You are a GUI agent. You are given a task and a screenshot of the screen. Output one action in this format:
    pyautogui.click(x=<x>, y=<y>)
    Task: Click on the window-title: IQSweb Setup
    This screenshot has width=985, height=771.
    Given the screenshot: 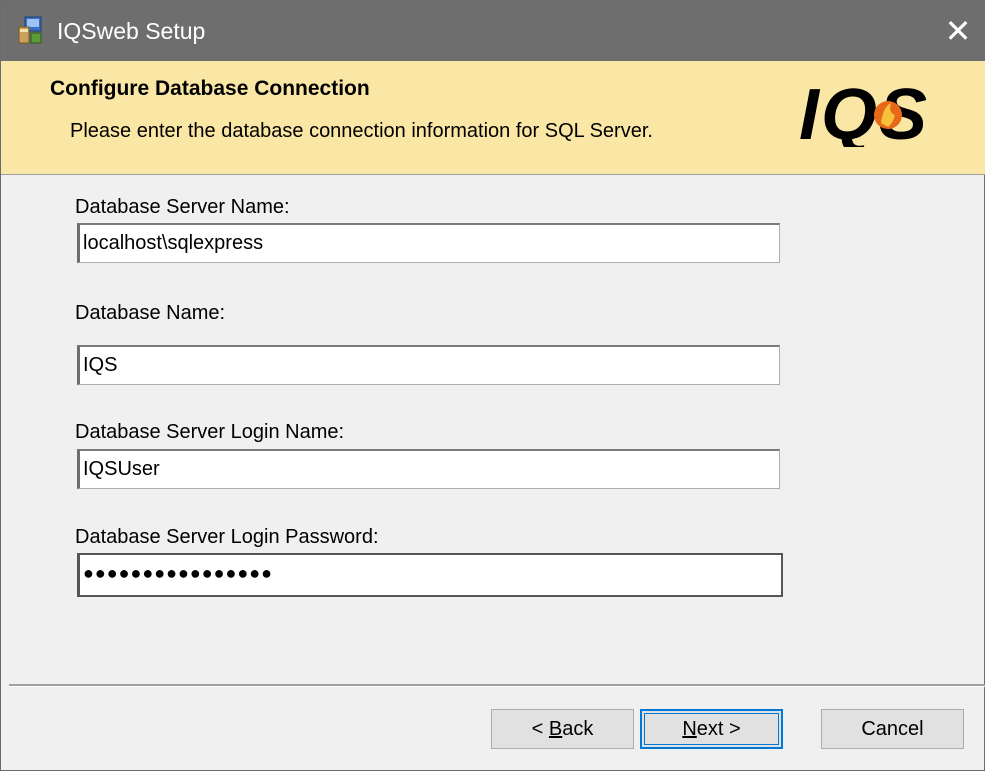 What is the action you would take?
    pyautogui.click(x=131, y=31)
    